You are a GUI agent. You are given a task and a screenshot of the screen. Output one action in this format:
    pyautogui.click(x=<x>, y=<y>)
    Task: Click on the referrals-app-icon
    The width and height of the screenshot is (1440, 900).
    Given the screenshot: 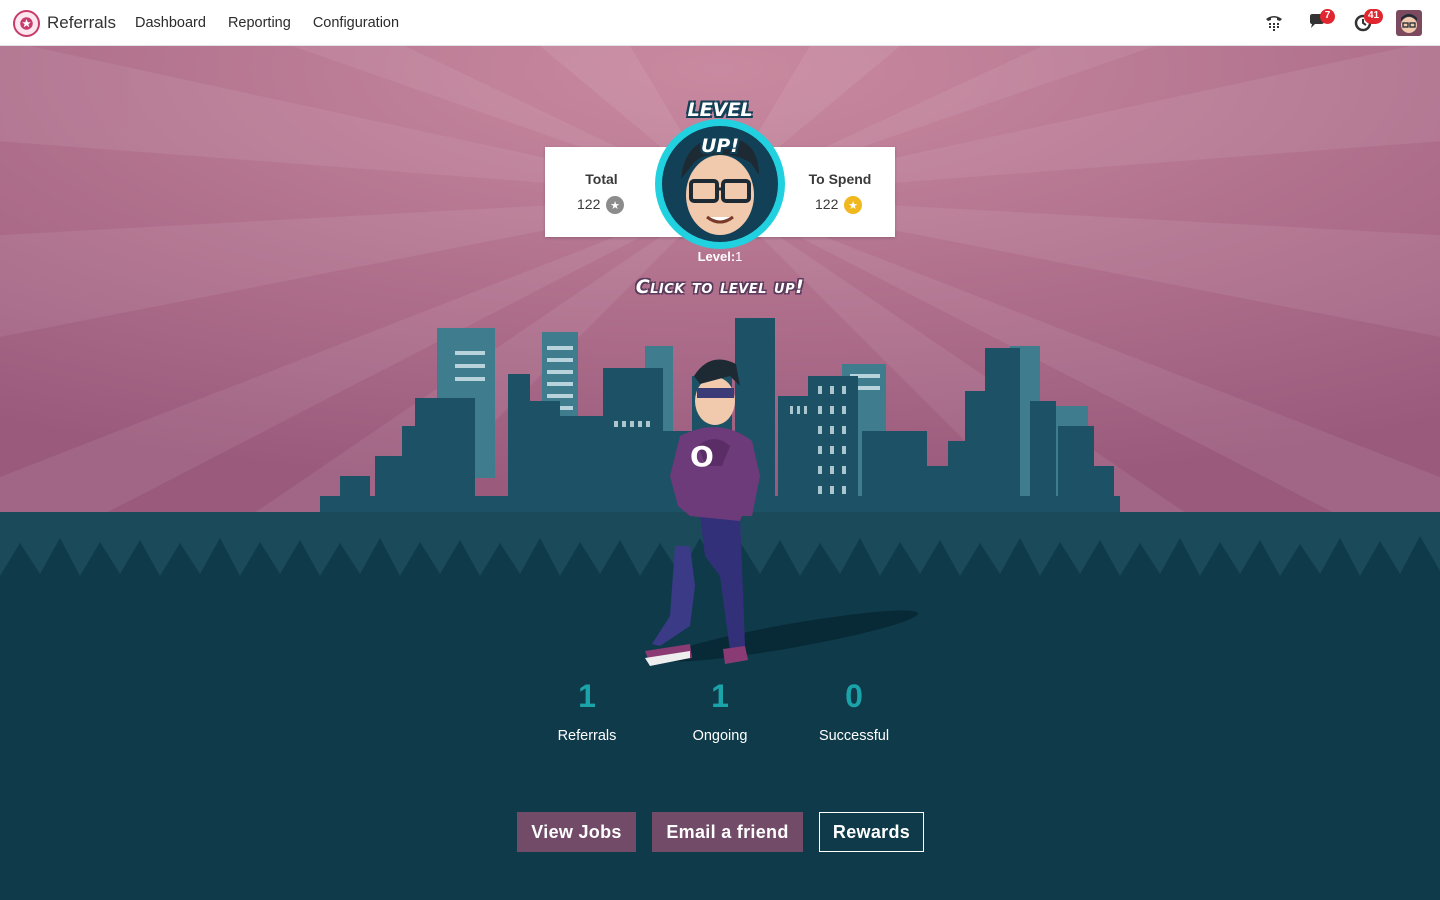 What is the action you would take?
    pyautogui.click(x=26, y=23)
    